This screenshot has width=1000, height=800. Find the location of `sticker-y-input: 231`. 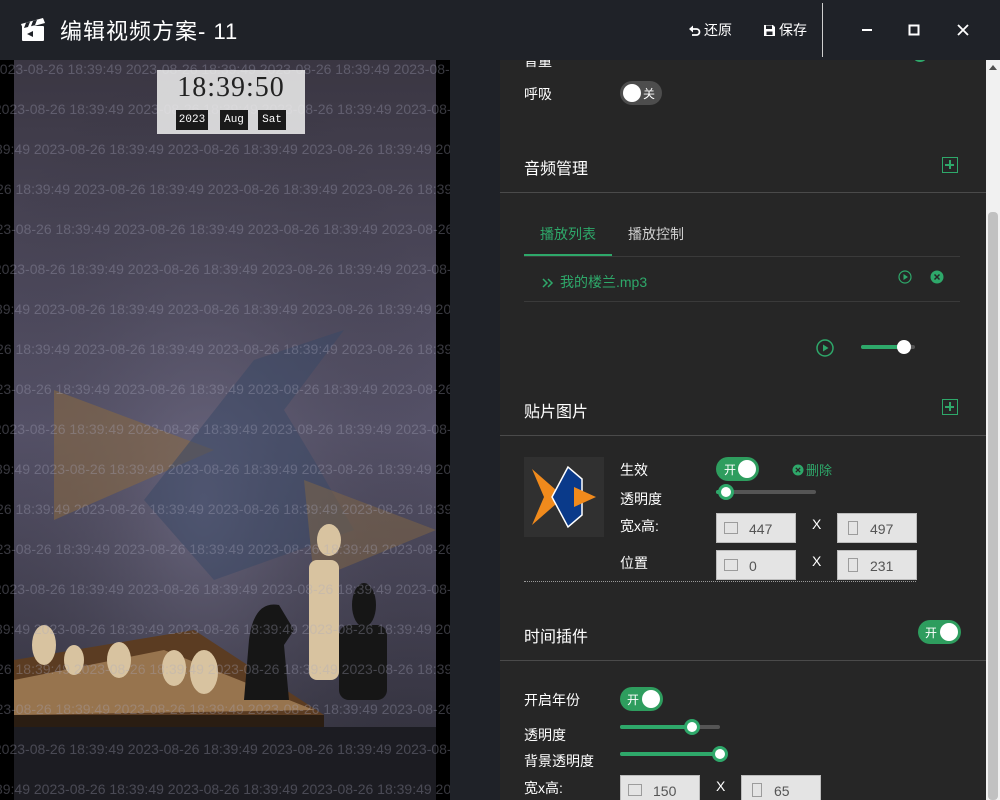

sticker-y-input: 231 is located at coordinates (877, 565).